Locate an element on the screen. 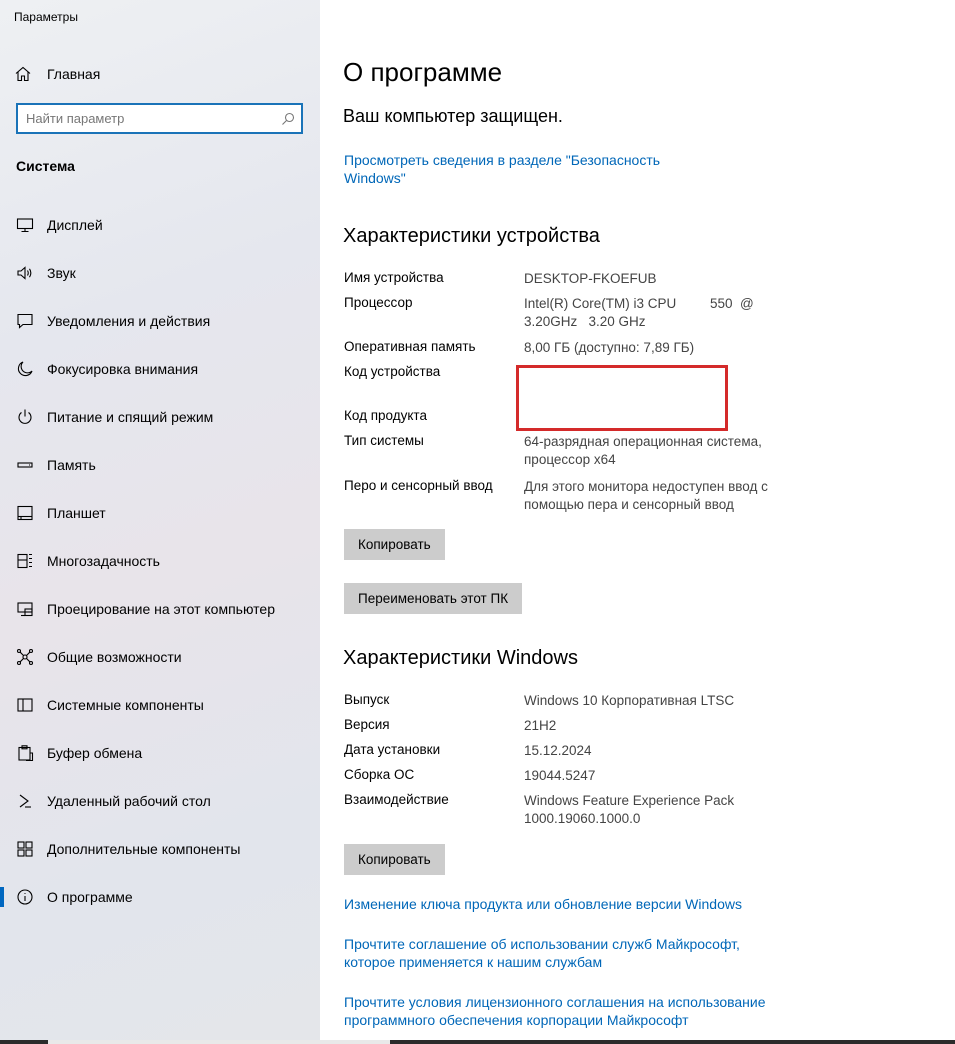 The width and height of the screenshot is (955, 1044). window-title: Параметры is located at coordinates (46, 17).